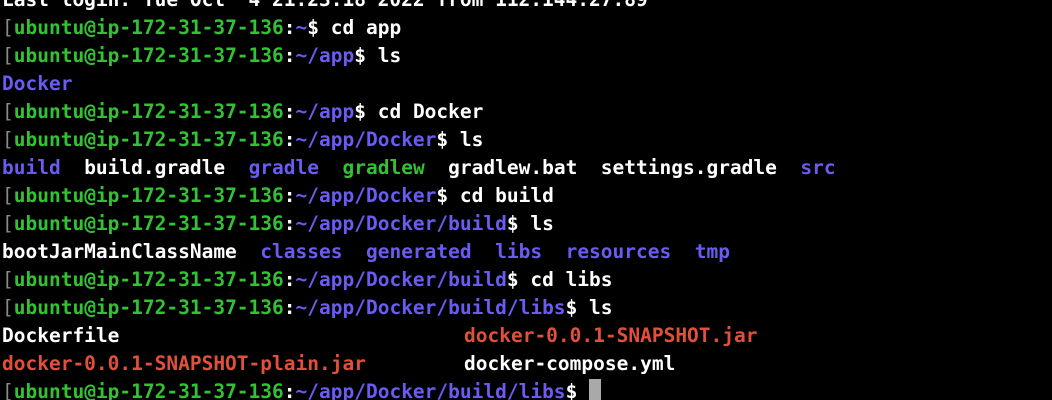  What do you see at coordinates (519, 251) in the screenshot?
I see `dir-entry: libs` at bounding box center [519, 251].